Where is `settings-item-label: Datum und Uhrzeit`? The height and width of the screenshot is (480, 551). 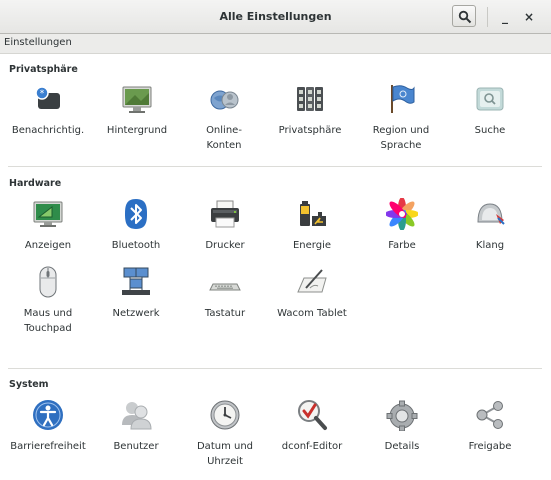 settings-item-label: Datum und Uhrzeit is located at coordinates (225, 454).